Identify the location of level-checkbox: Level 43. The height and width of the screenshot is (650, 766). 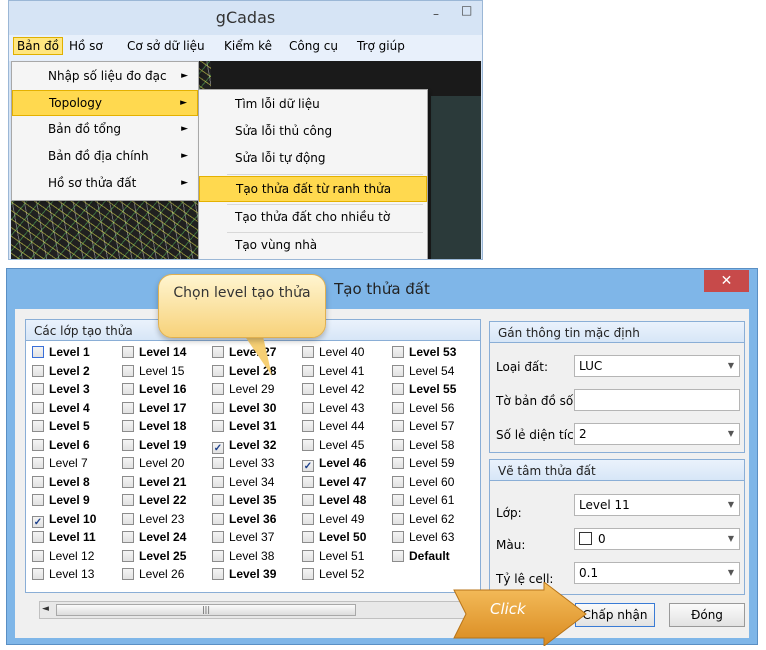
(333, 409).